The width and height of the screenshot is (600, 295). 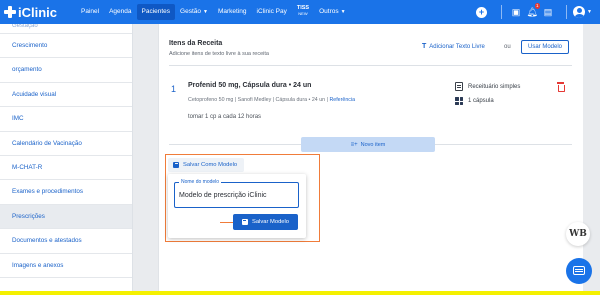 I want to click on model-name-label: Nome do modelo, so click(x=200, y=182).